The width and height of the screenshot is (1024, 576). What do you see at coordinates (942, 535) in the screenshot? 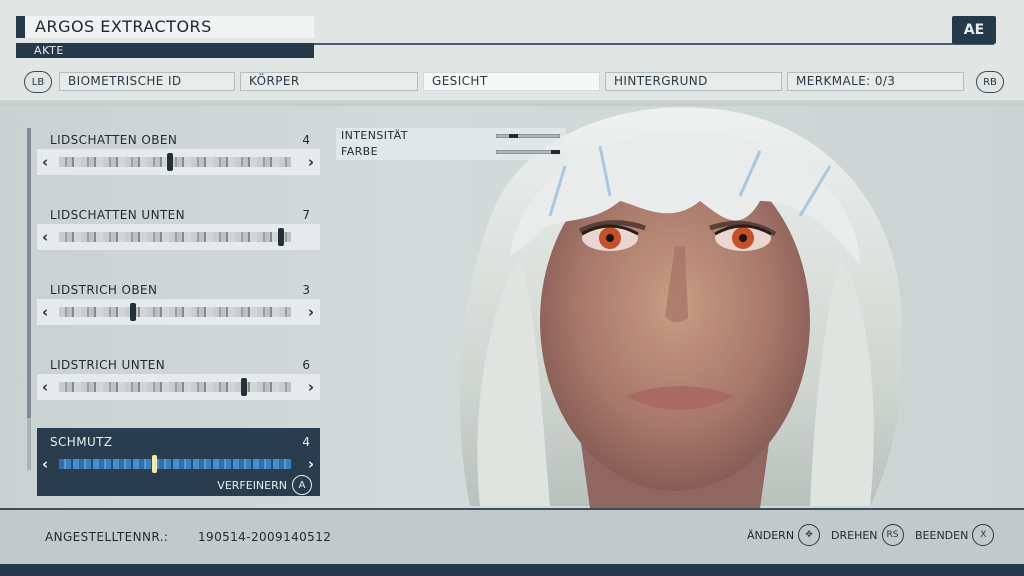
I see `exit-label: BEENDEN` at bounding box center [942, 535].